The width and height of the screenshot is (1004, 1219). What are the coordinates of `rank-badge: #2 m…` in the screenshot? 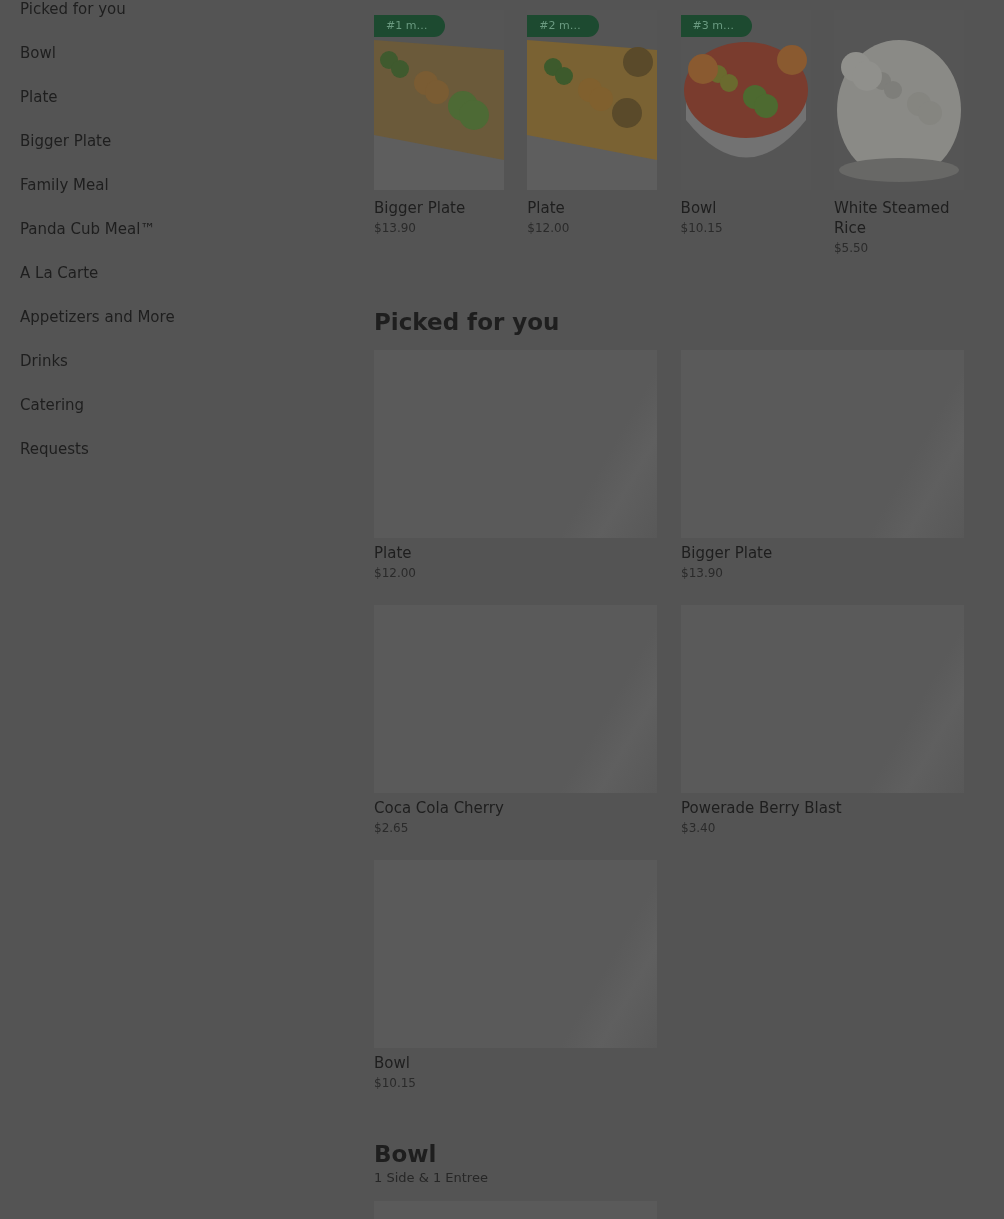 It's located at (563, 26).